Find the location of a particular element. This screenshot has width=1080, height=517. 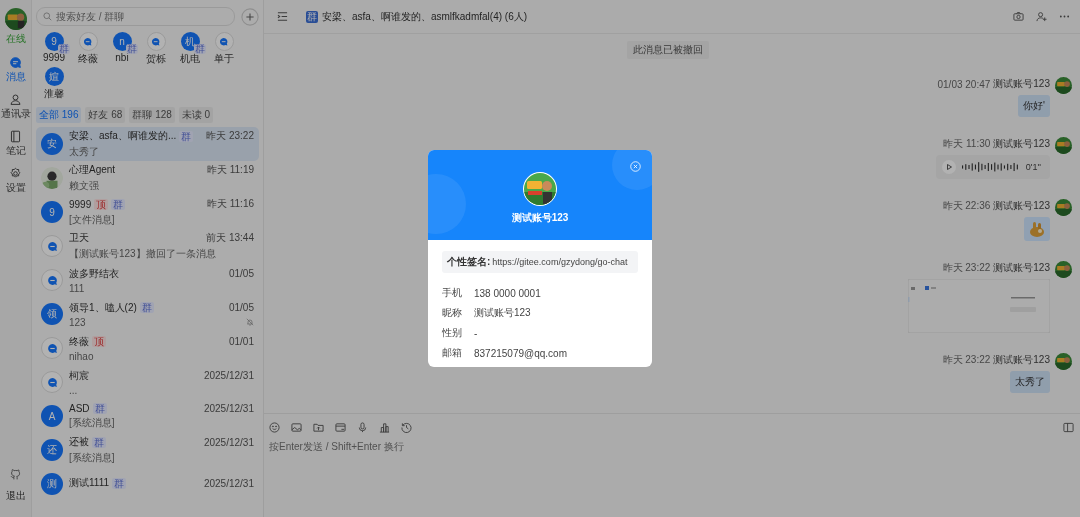

conversation-item: 安 安梁、asfa、啊谁发的... 群 昨天 23:22 太秀了 is located at coordinates (147, 144).